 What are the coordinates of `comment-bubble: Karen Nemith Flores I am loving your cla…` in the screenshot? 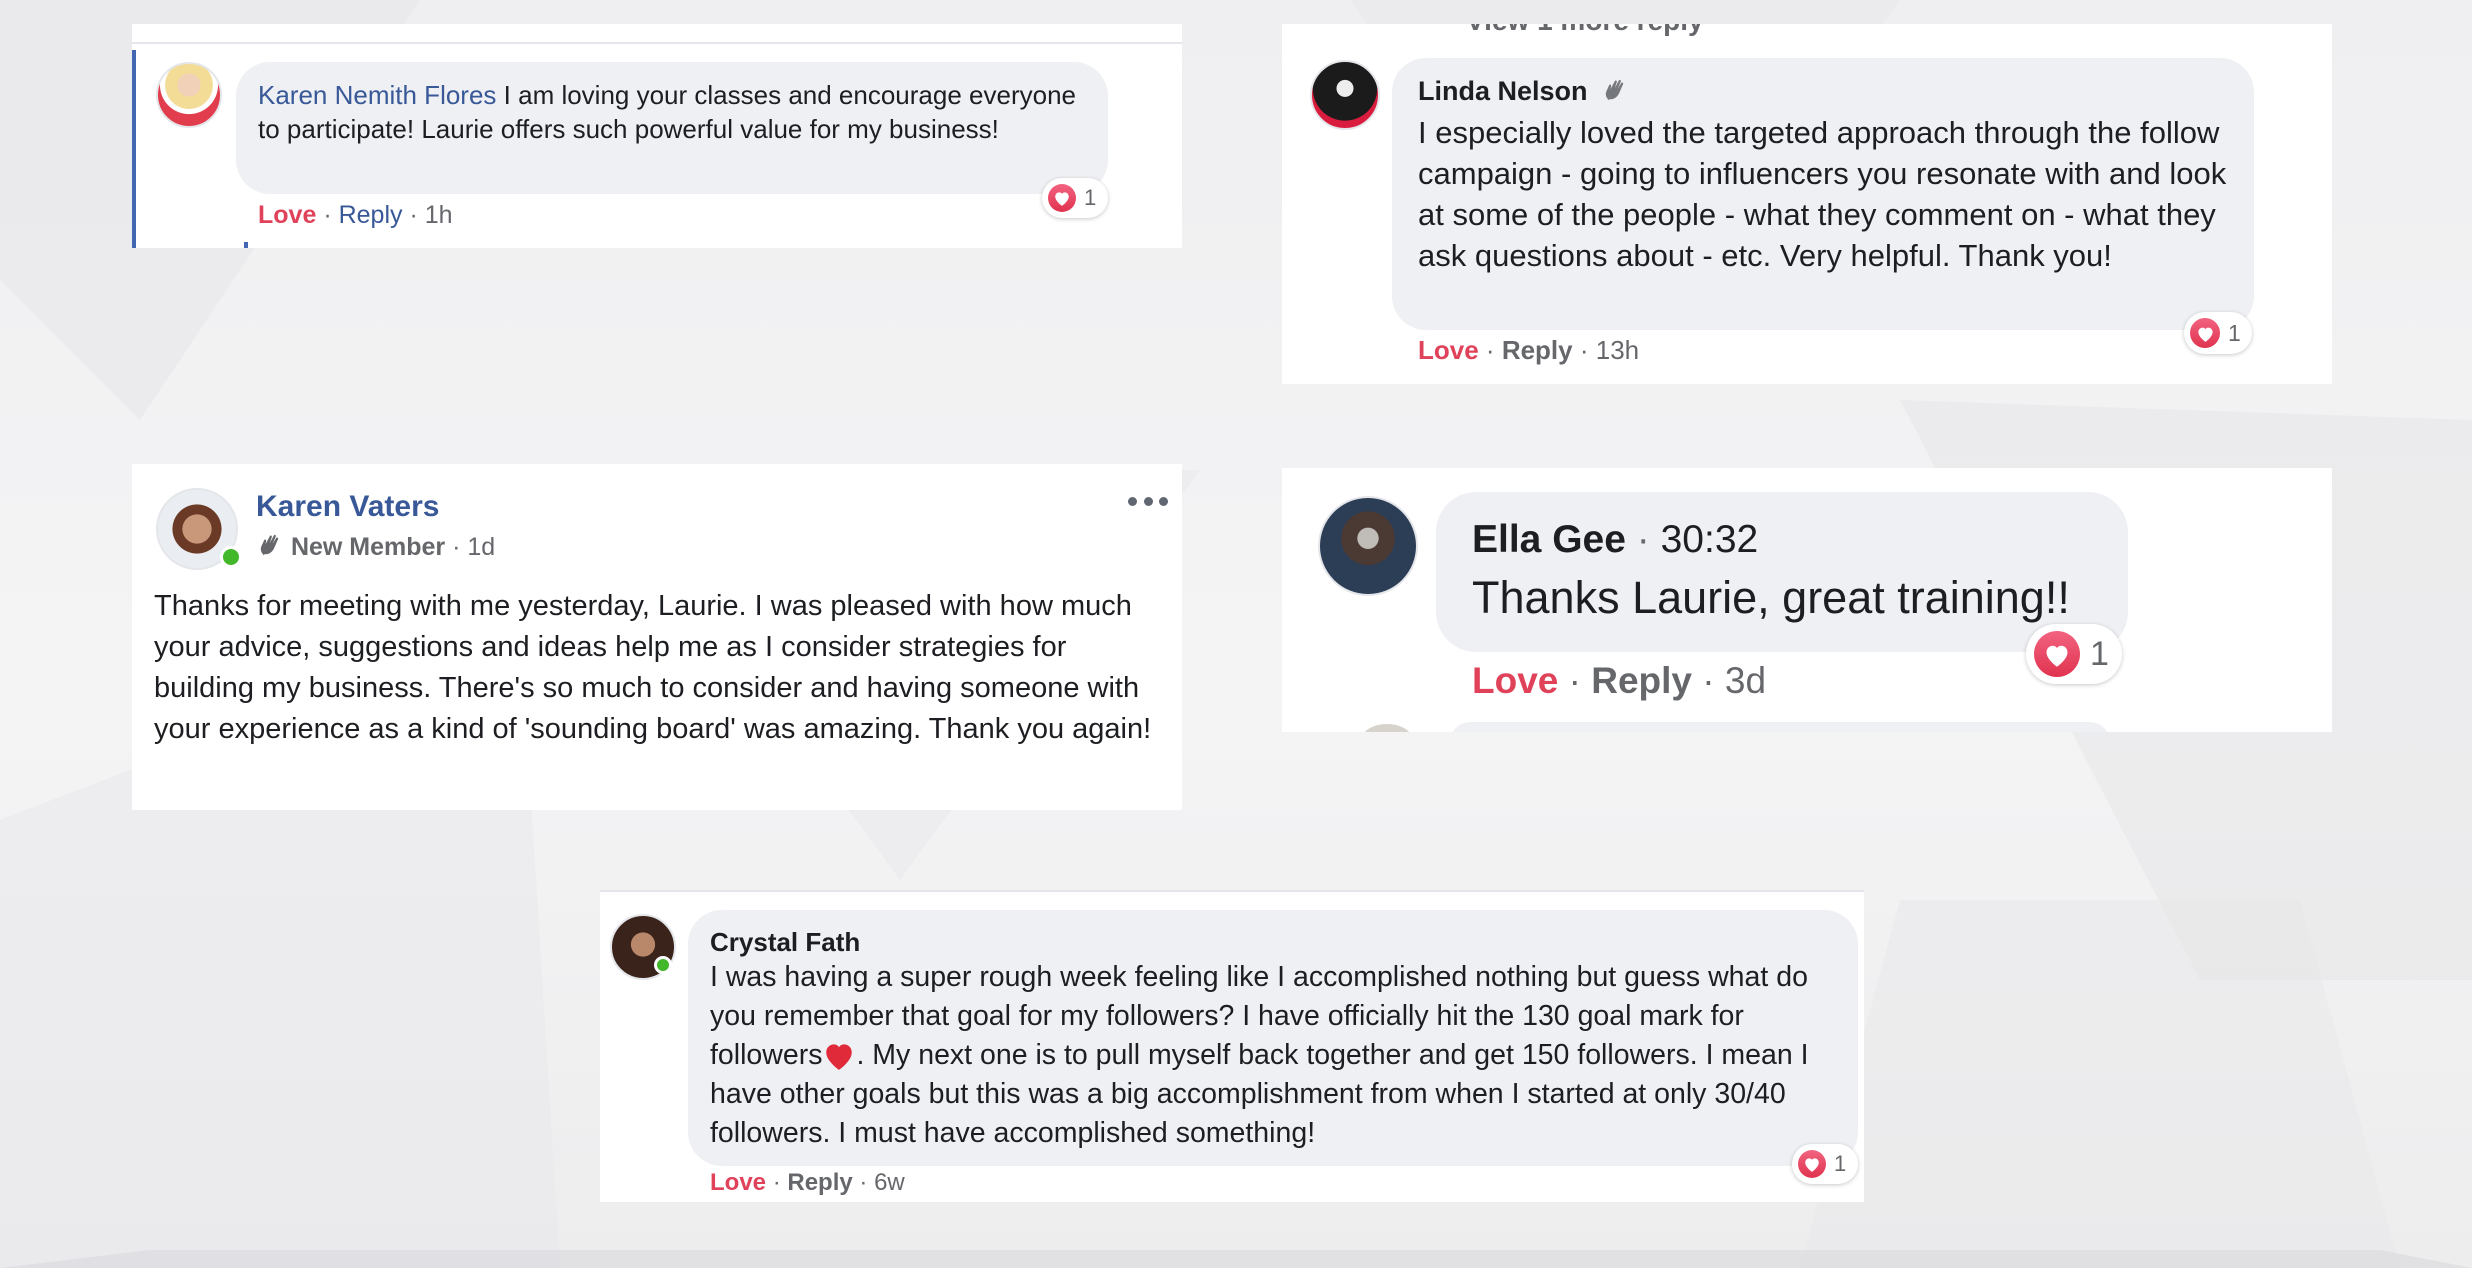 It's located at (672, 128).